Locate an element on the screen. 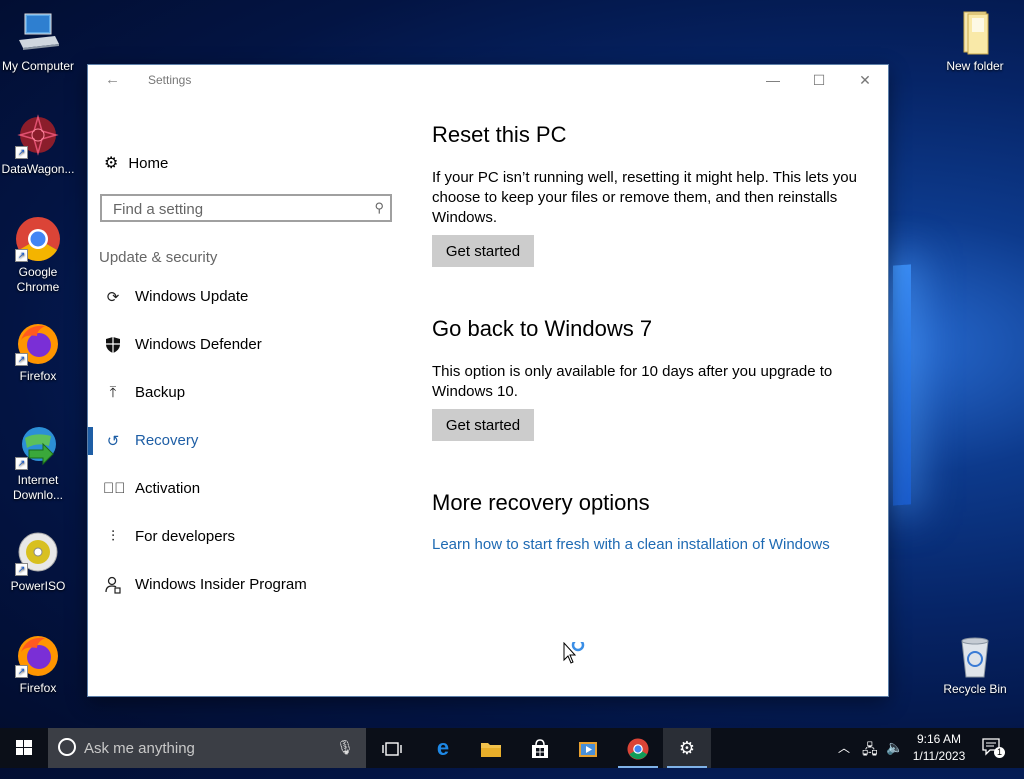  clock-time: 9:16 AM is located at coordinates (939, 739).